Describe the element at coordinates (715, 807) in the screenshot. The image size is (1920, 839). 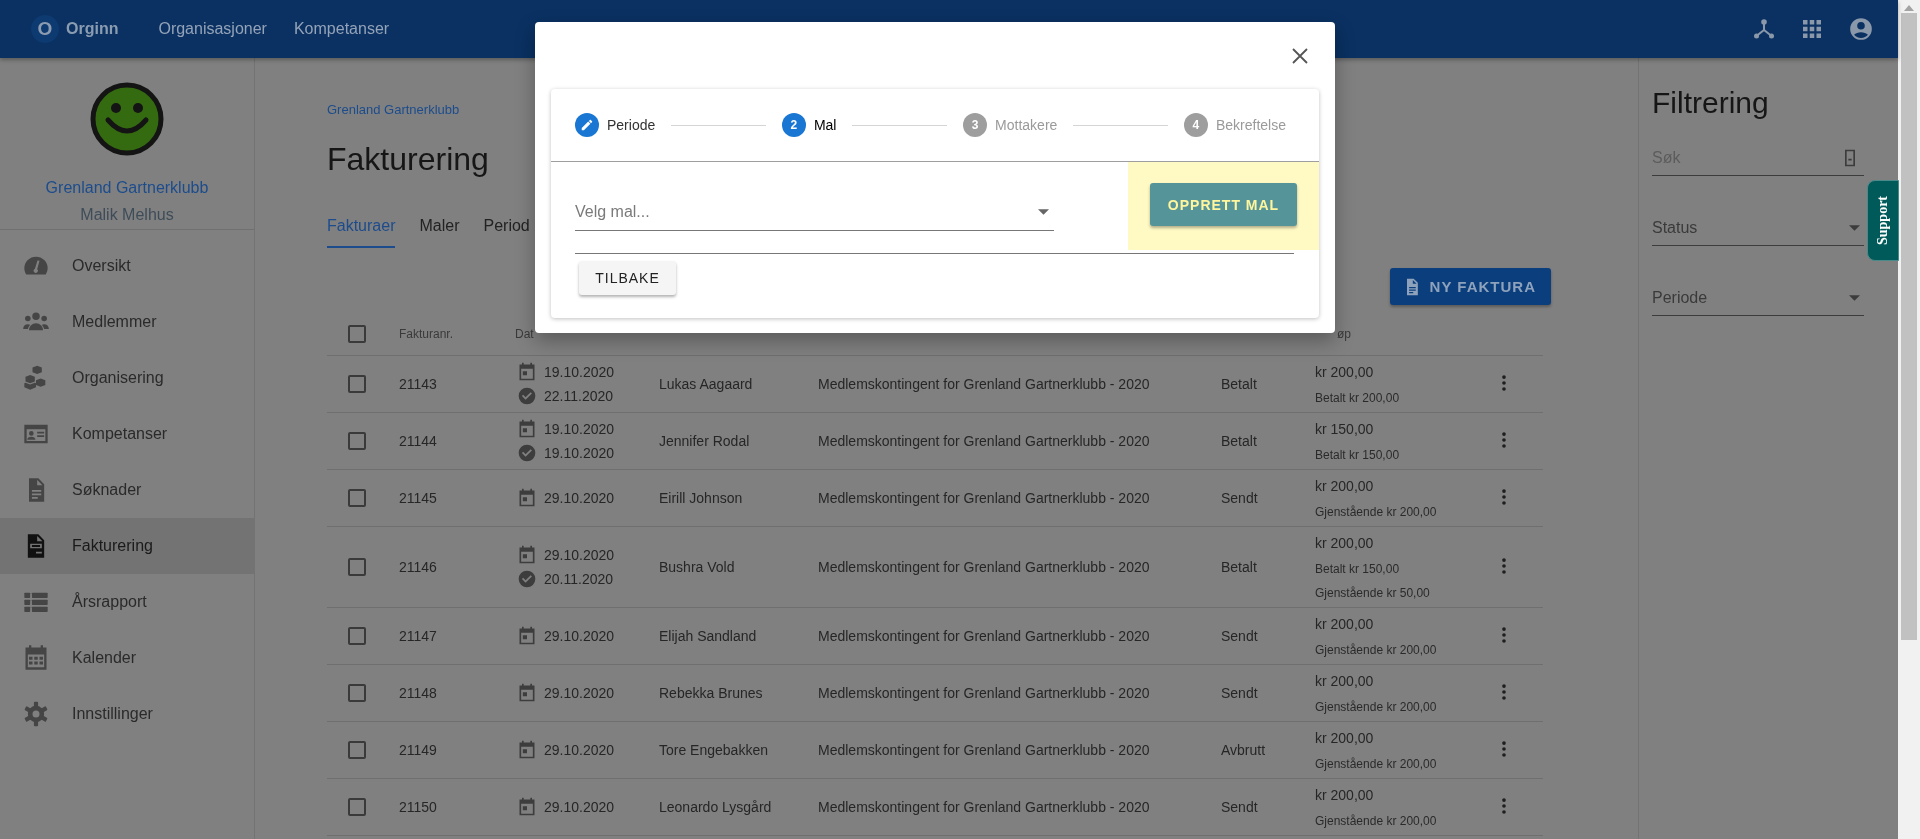
I see `table-cell: Leonardo Lysgård` at that location.